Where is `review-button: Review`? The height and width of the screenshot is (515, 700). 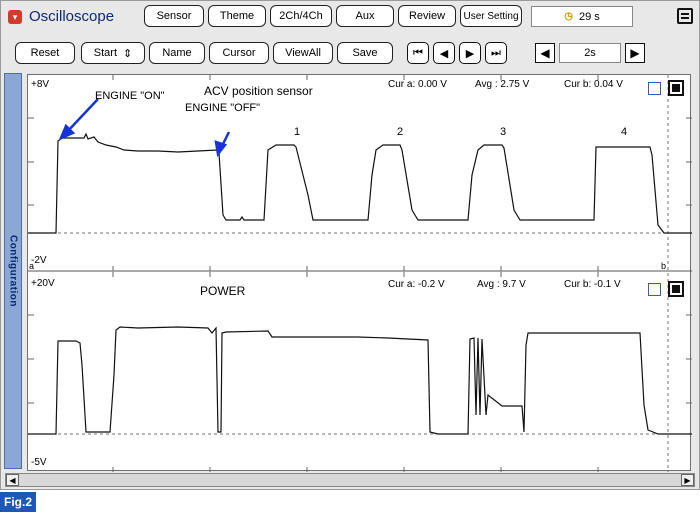 review-button: Review is located at coordinates (427, 16).